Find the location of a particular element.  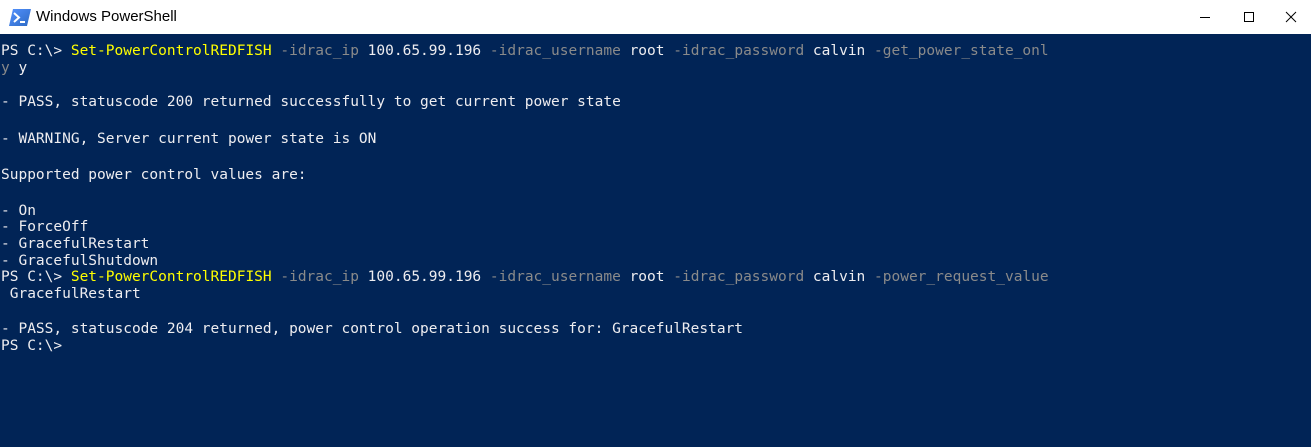

powershell-icon is located at coordinates (20, 17).